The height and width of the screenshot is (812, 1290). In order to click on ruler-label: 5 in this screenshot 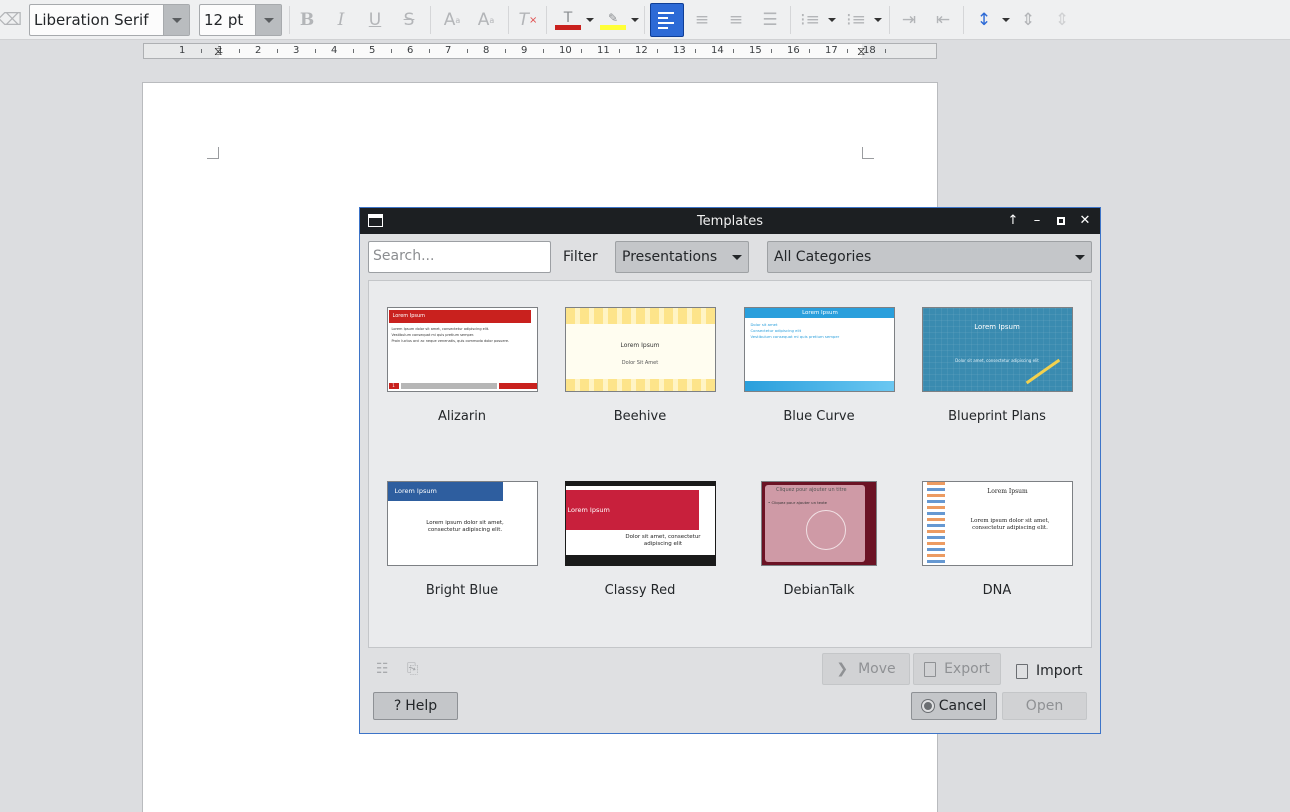, I will do `click(372, 50)`.